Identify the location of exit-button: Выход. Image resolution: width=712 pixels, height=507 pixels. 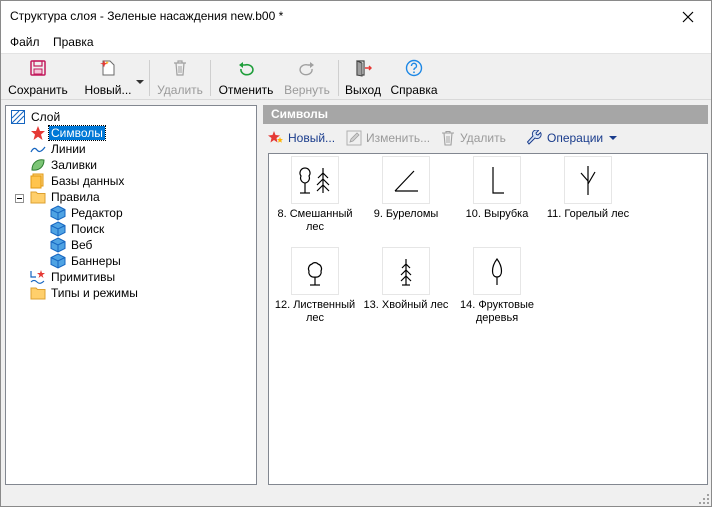
(363, 78).